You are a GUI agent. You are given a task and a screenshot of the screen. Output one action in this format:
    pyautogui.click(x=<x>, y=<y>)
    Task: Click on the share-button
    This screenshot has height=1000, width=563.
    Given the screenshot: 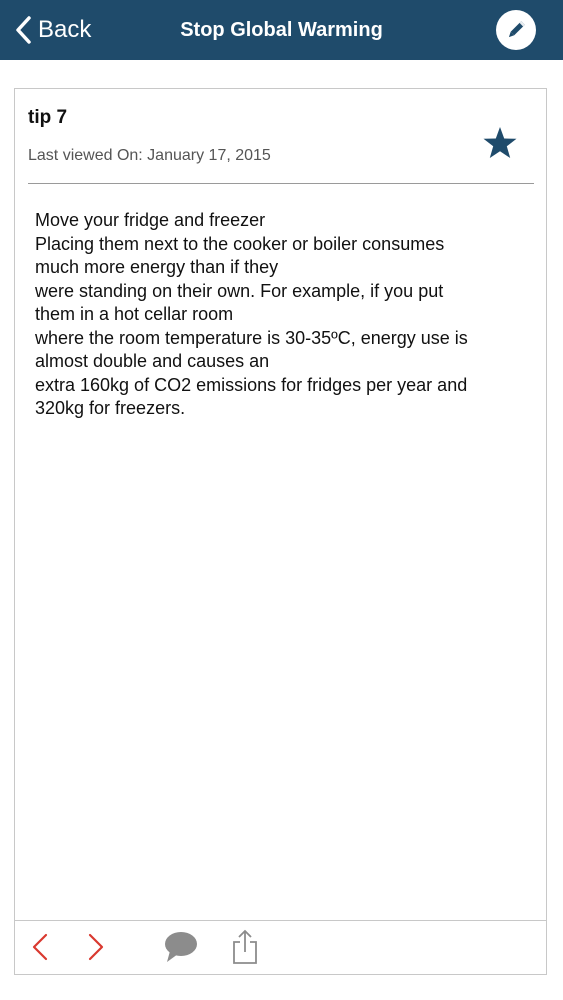 What is the action you would take?
    pyautogui.click(x=245, y=947)
    